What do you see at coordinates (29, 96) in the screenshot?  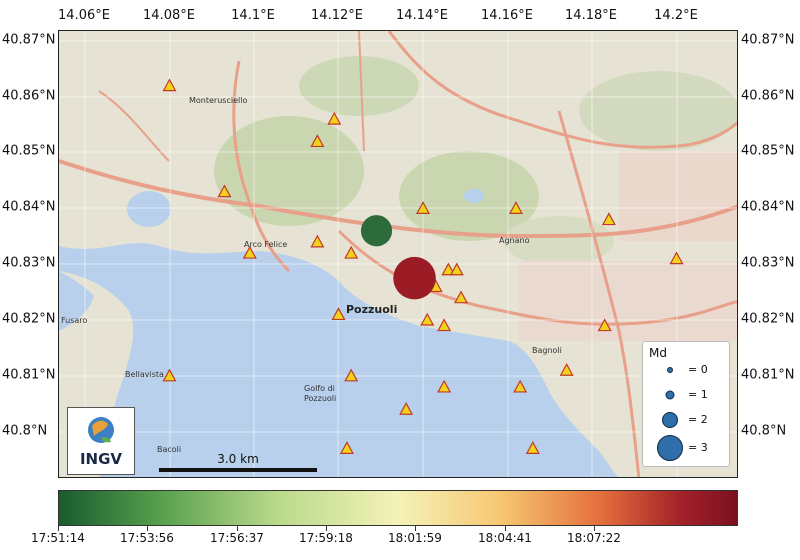 I see `y-tick-left: 40.86°N` at bounding box center [29, 96].